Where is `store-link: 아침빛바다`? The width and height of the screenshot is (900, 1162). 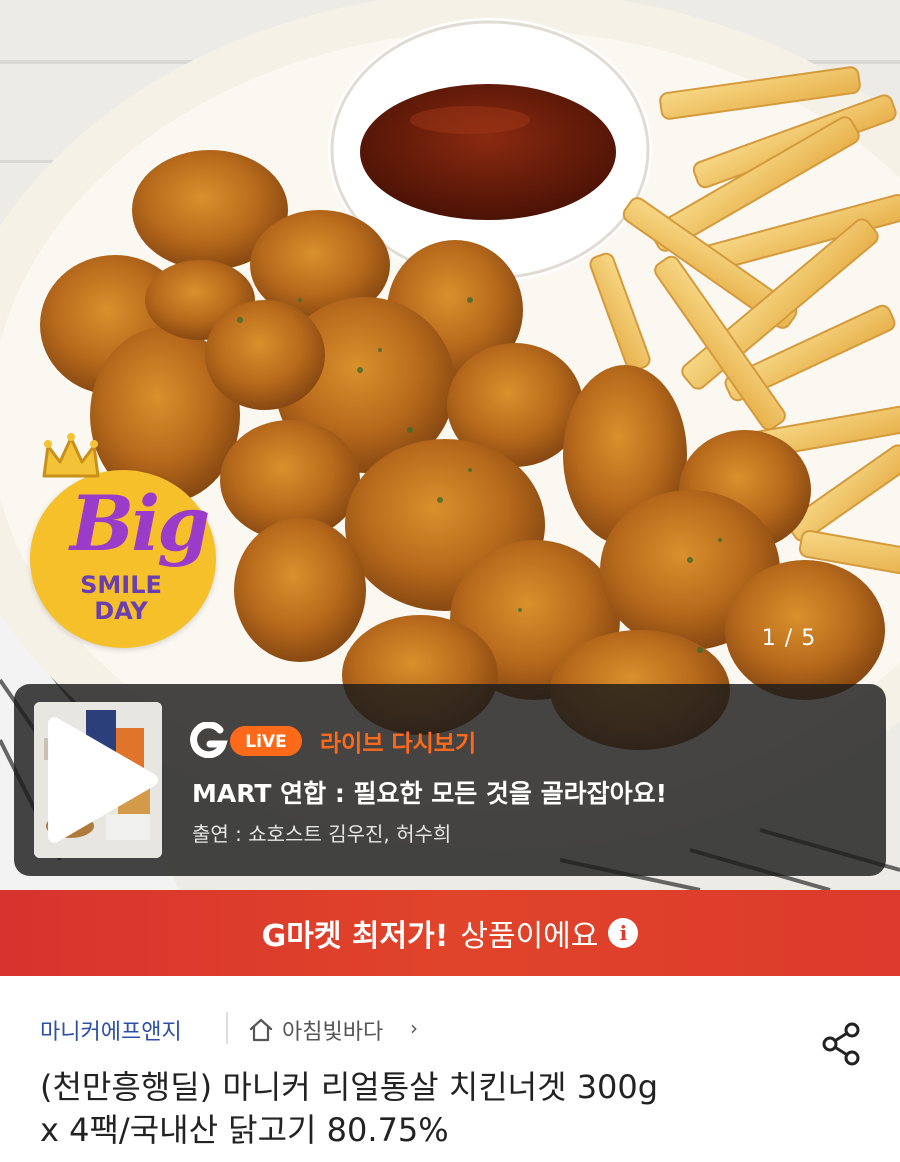
store-link: 아침빛바다 is located at coordinates (332, 1030).